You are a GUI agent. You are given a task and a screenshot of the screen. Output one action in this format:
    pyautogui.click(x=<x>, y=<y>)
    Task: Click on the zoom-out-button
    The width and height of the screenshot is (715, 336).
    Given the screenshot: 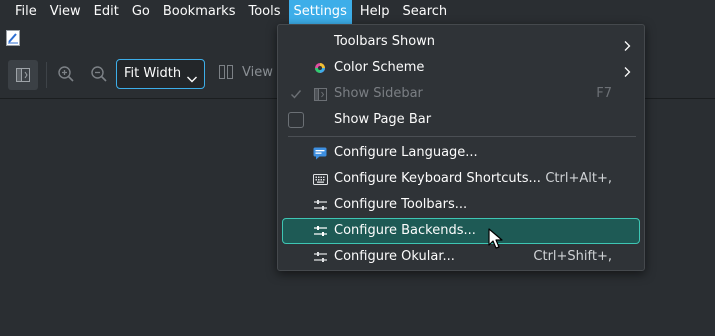 What is the action you would take?
    pyautogui.click(x=99, y=74)
    